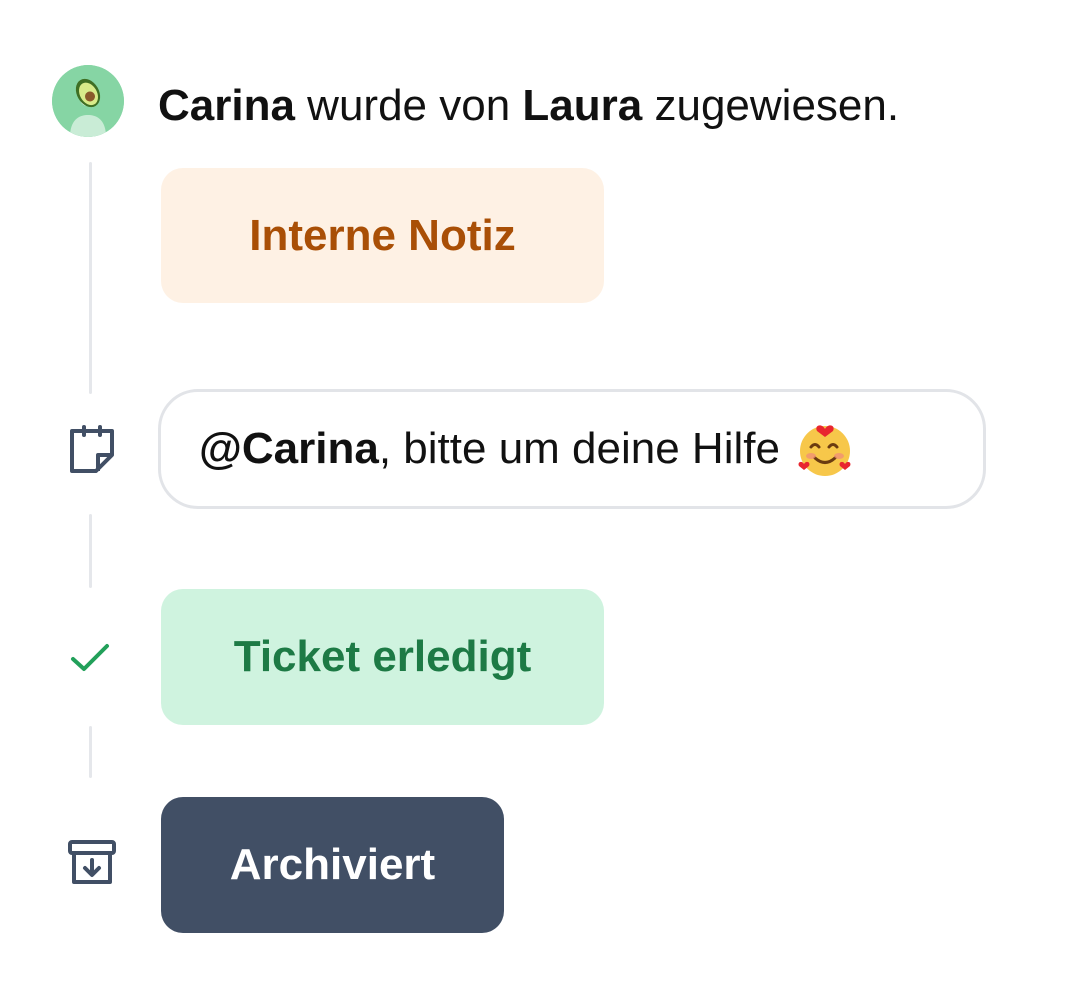  I want to click on assigner-name: Laura, so click(582, 105).